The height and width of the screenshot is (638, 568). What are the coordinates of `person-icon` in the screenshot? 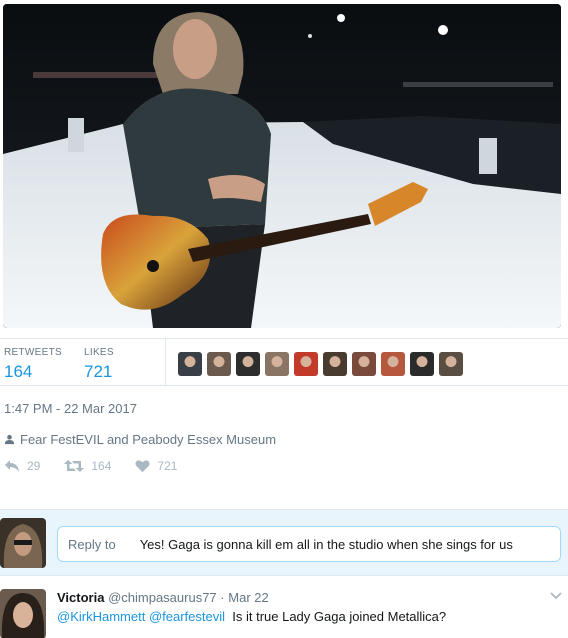 It's located at (9, 439).